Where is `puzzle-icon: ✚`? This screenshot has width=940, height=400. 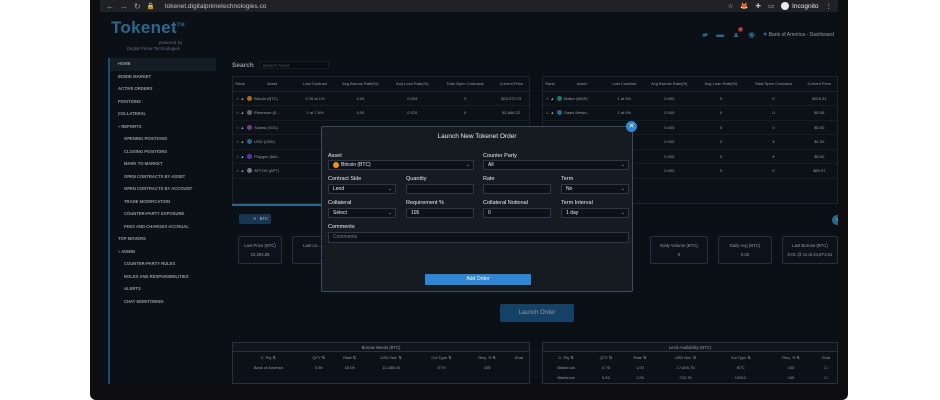 puzzle-icon: ✚ is located at coordinates (758, 6).